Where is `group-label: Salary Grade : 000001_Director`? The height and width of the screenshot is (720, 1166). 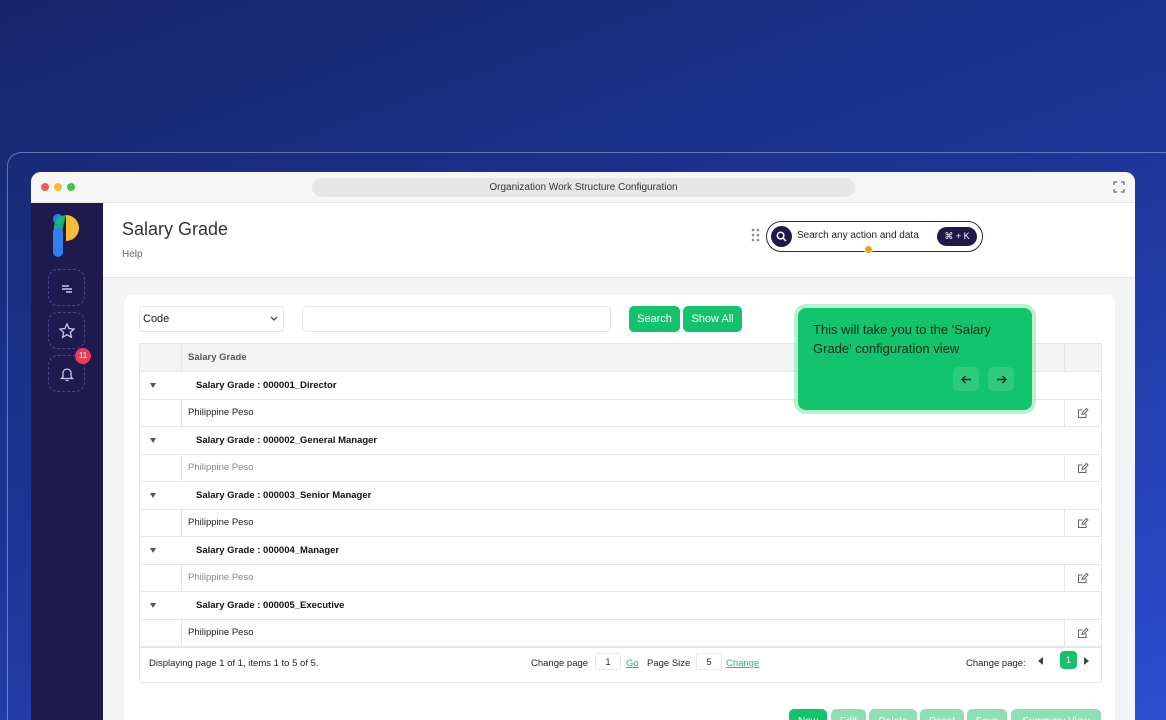
group-label: Salary Grade : 000001_Director is located at coordinates (266, 385).